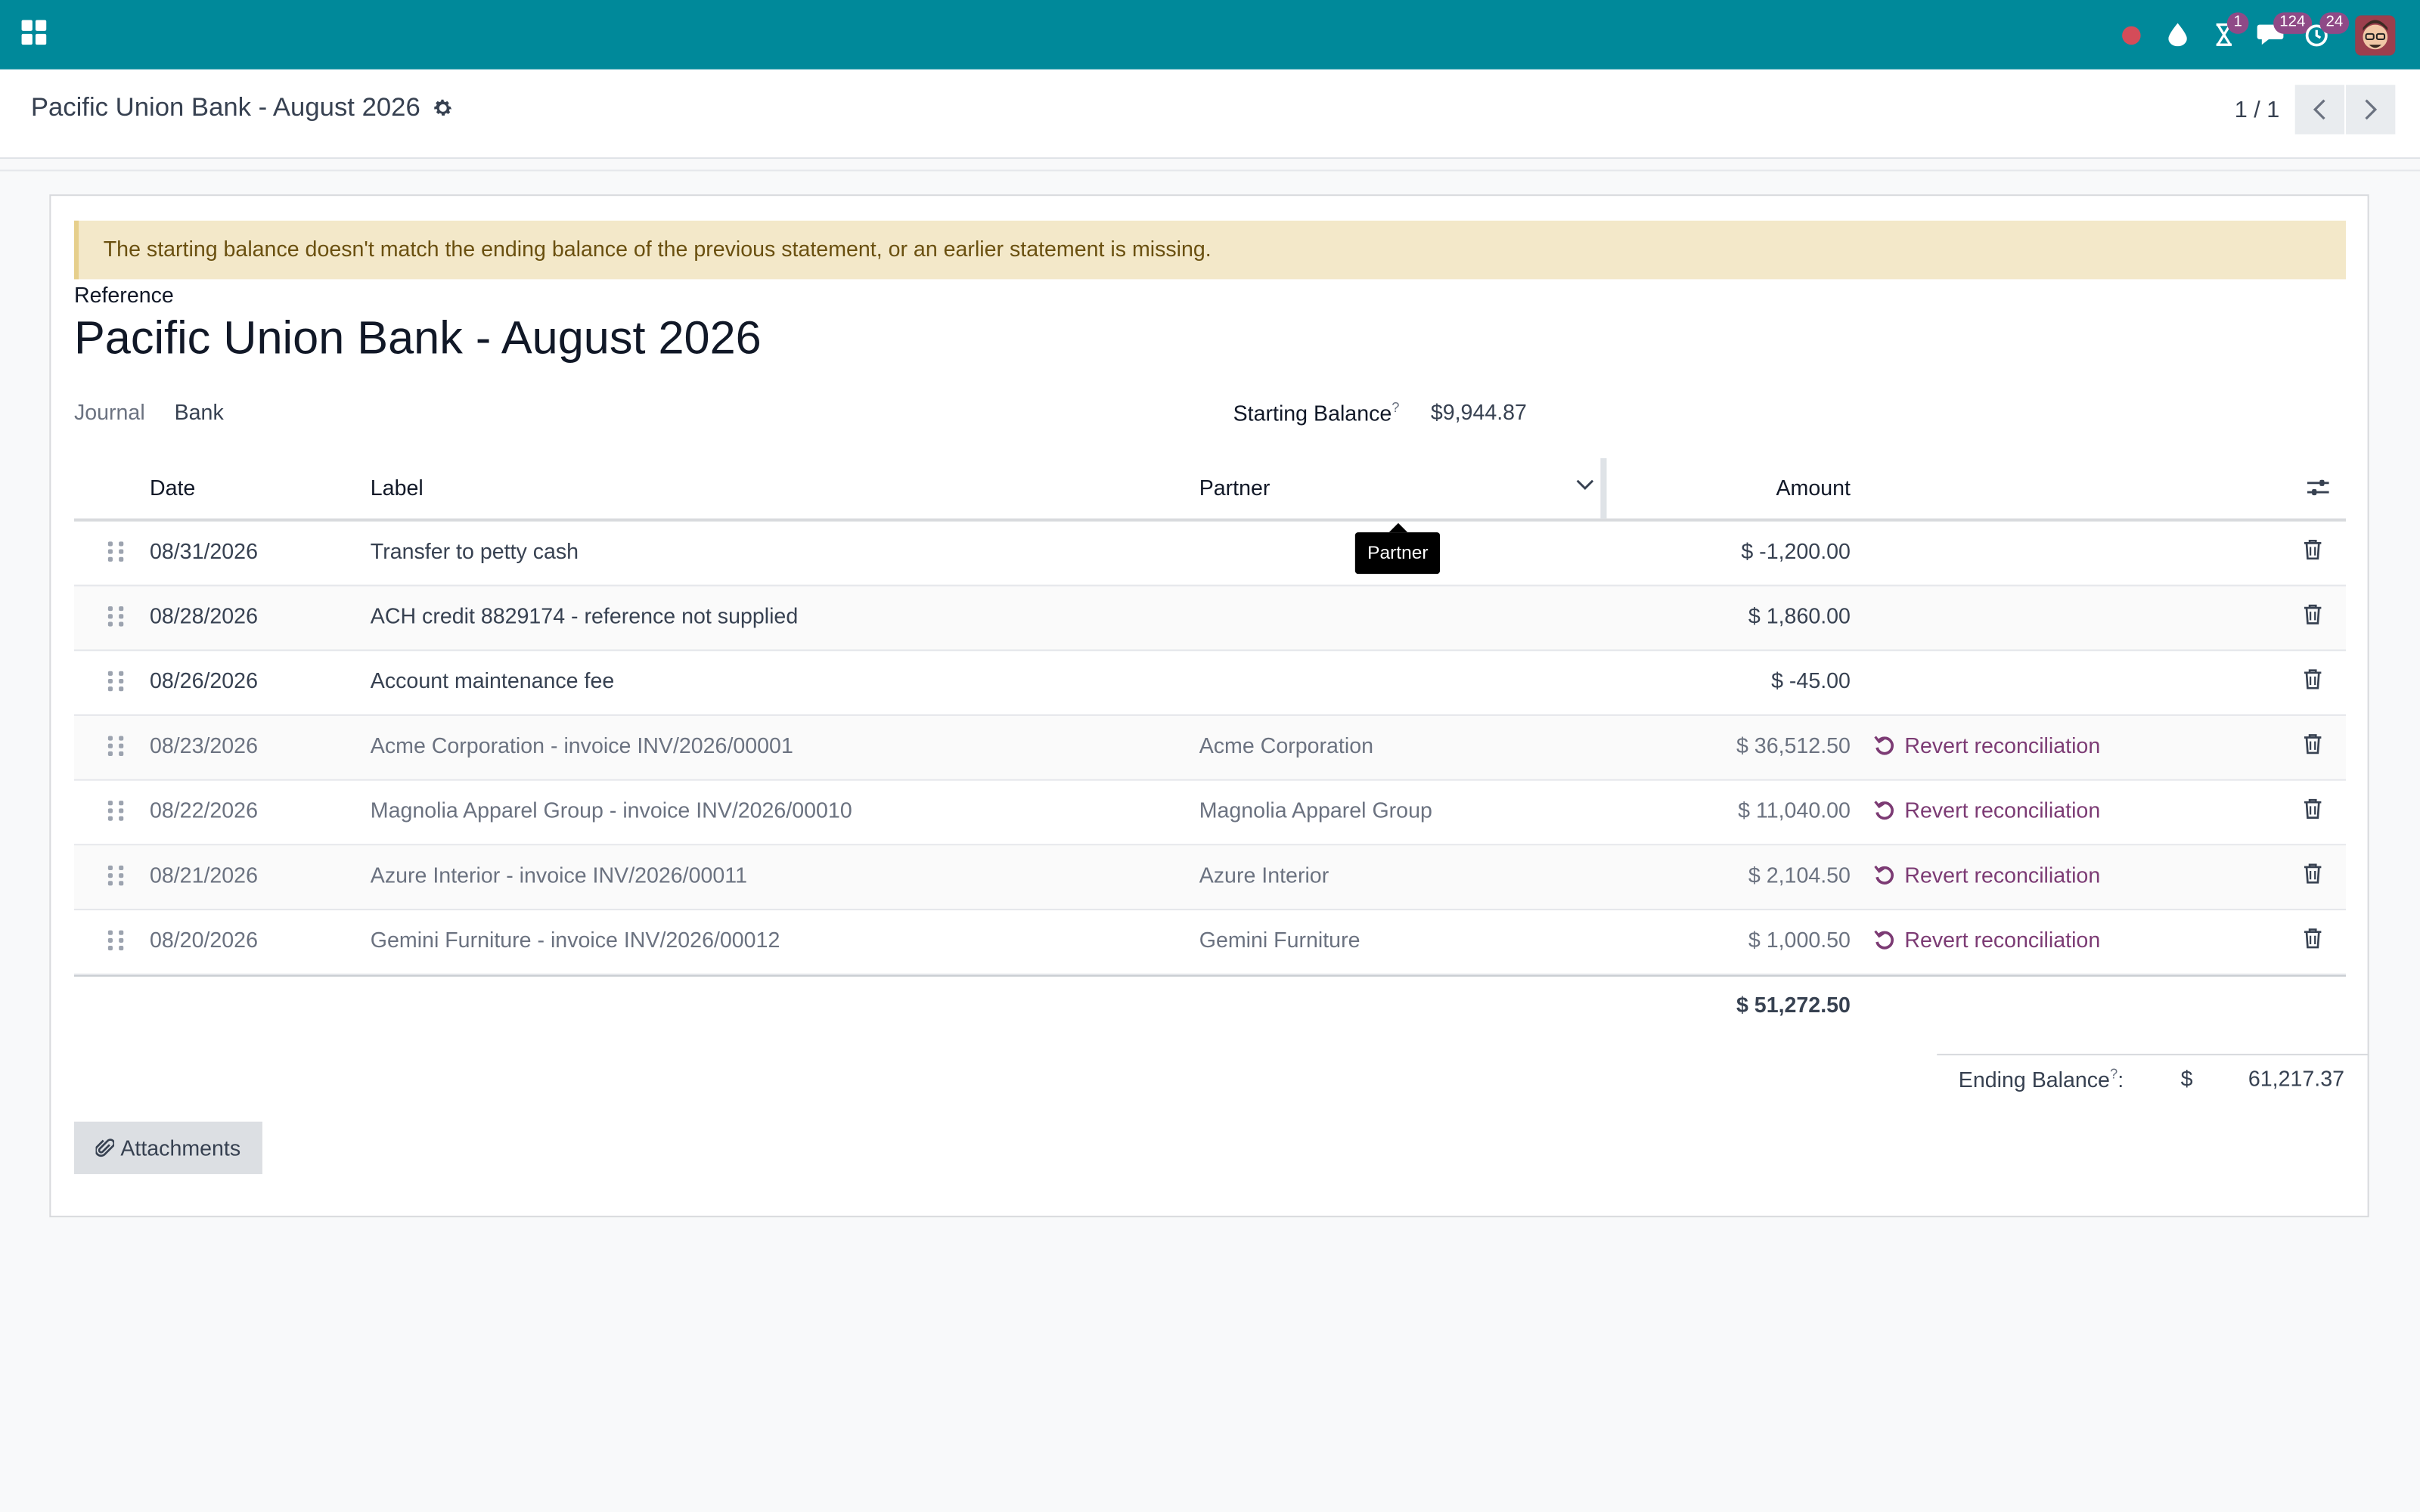  Describe the element at coordinates (2153, 1076) in the screenshot. I see `ending-balance-group: Ending Balance?: $ 61,217.37` at that location.